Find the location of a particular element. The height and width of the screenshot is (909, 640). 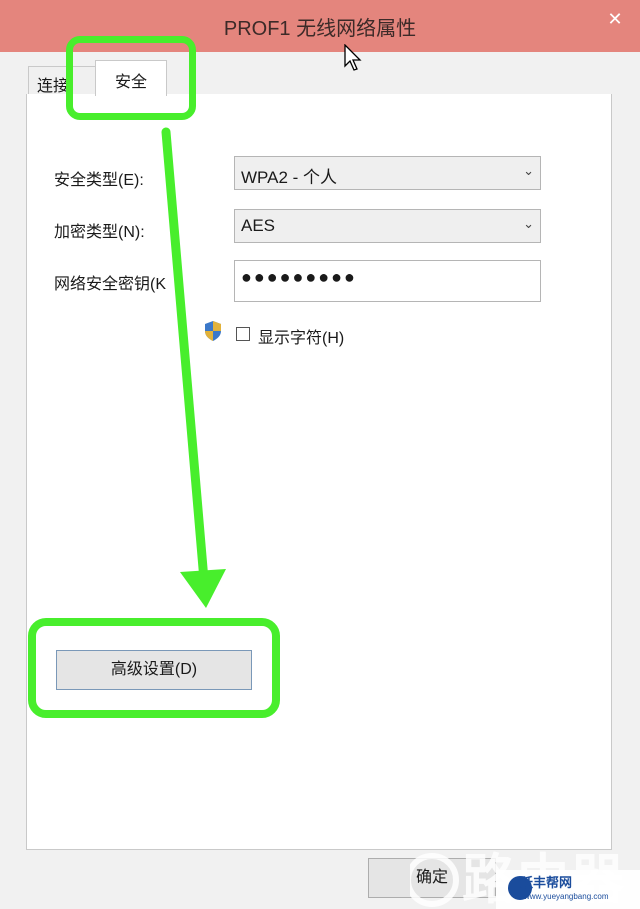

watermark-site-name: 跃丰帮网 is located at coordinates (546, 882).